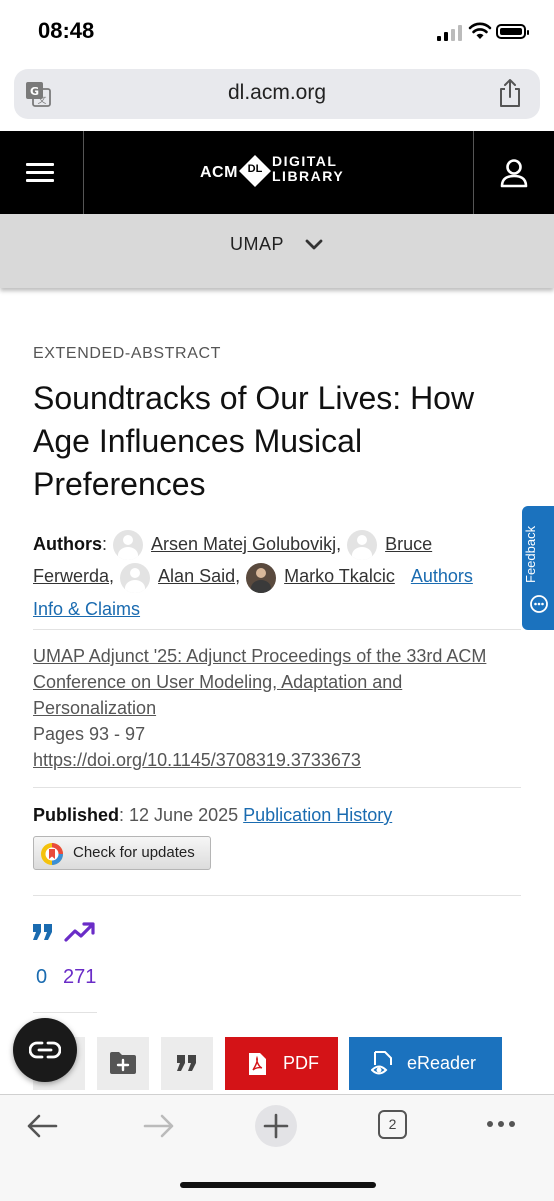 This screenshot has width=554, height=1201. Describe the element at coordinates (257, 1064) in the screenshot. I see `pdf-file-icon` at that location.